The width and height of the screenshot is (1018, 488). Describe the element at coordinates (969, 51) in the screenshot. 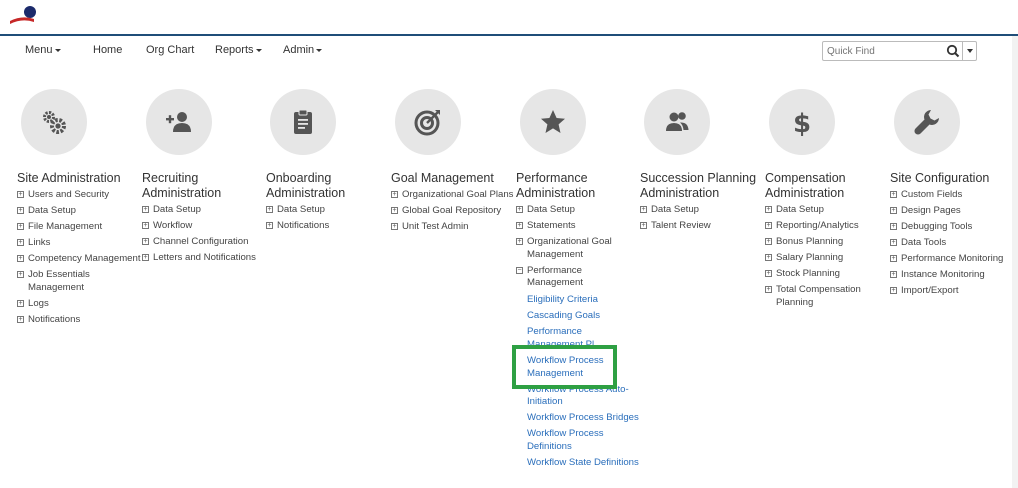

I see `quick-find-dropdown-button` at that location.